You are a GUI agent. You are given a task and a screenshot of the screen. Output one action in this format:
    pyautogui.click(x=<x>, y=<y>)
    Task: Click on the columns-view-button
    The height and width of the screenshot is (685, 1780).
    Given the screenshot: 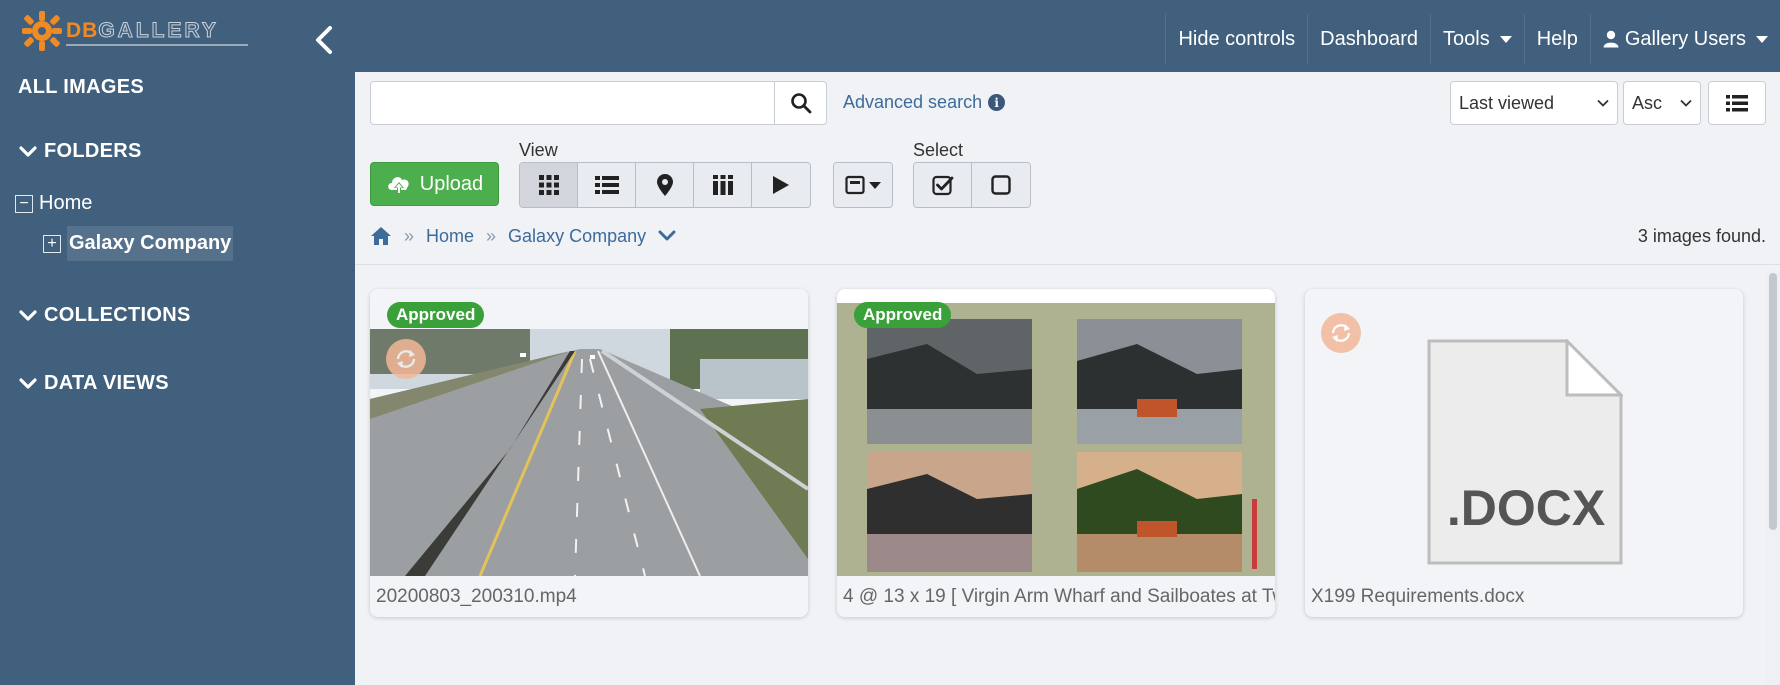 What is the action you would take?
    pyautogui.click(x=723, y=185)
    